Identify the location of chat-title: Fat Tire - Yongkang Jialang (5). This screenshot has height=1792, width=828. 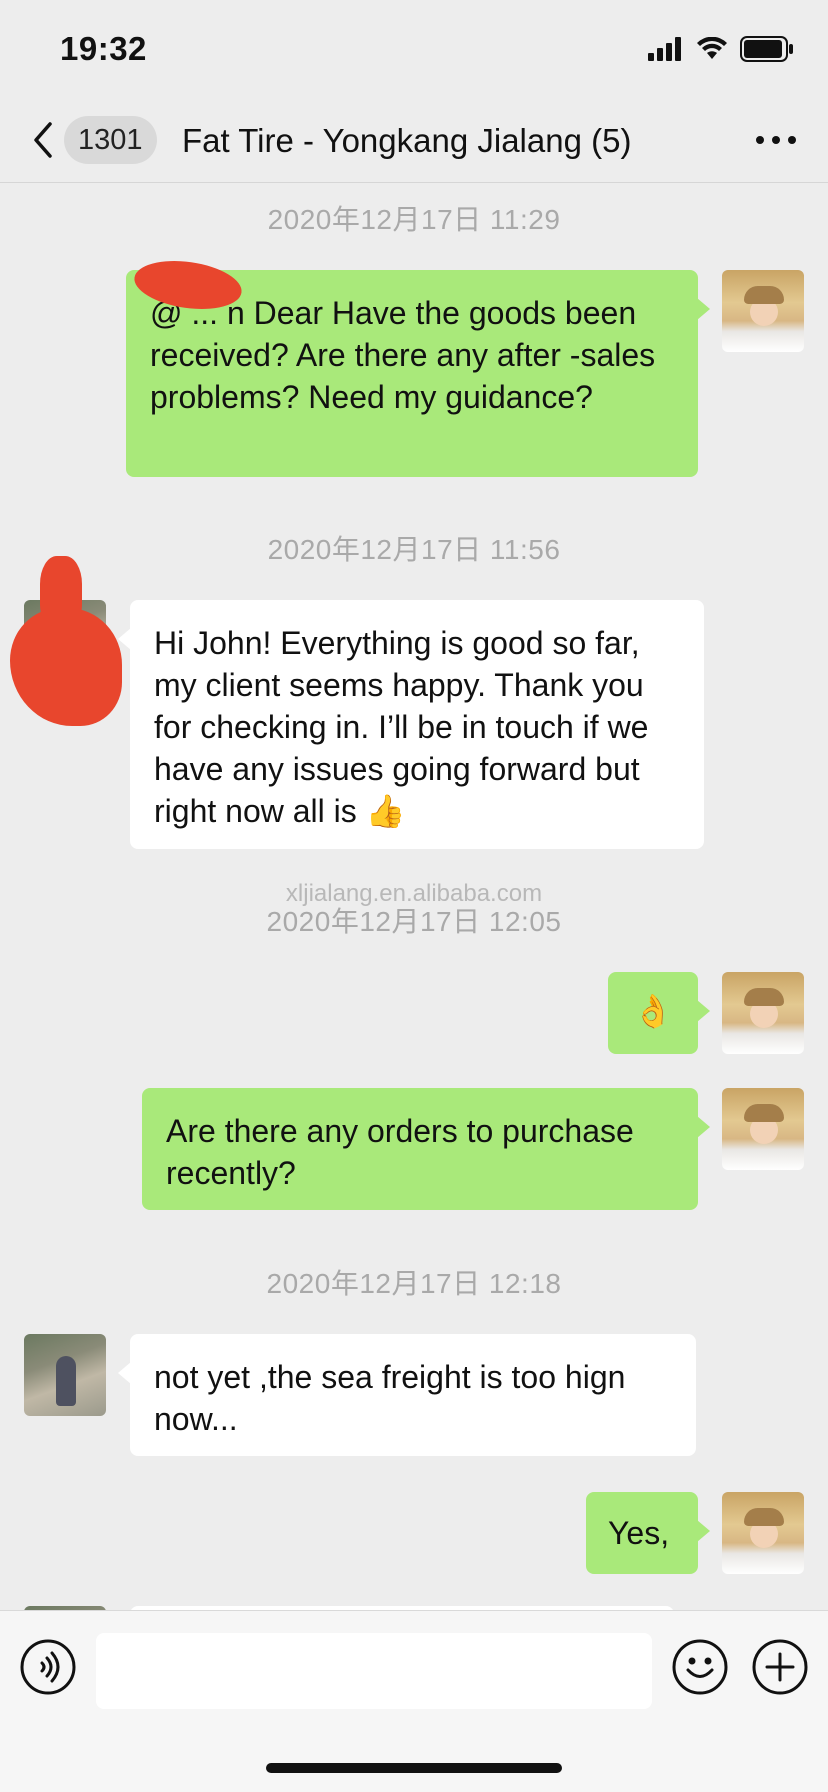
(406, 141).